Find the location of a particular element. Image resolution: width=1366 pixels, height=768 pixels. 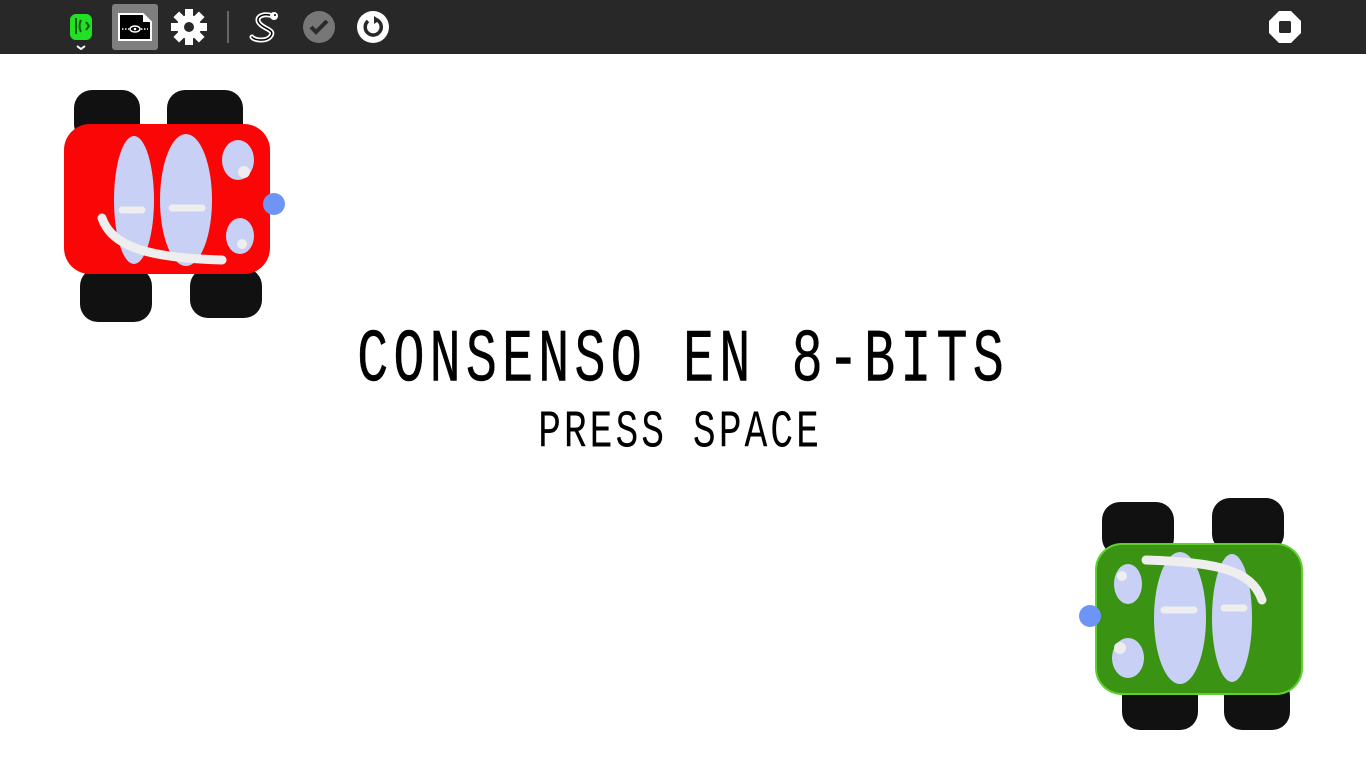

check-button is located at coordinates (319, 27).